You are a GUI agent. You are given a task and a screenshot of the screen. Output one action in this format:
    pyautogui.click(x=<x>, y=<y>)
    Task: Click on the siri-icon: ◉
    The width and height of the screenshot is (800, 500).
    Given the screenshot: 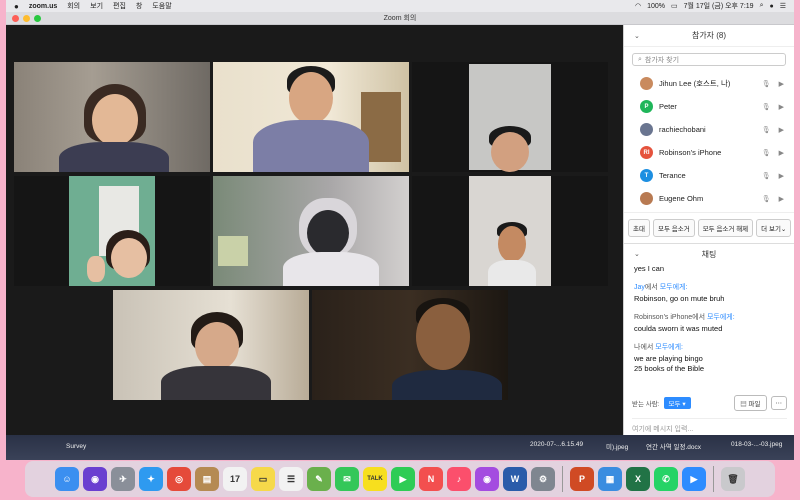 What is the action you would take?
    pyautogui.click(x=95, y=479)
    